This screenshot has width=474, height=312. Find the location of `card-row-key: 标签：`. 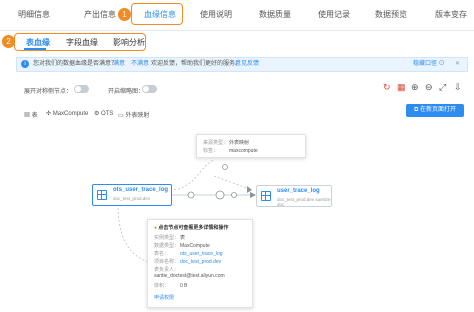

card-row-key: 标签： is located at coordinates (211, 151).